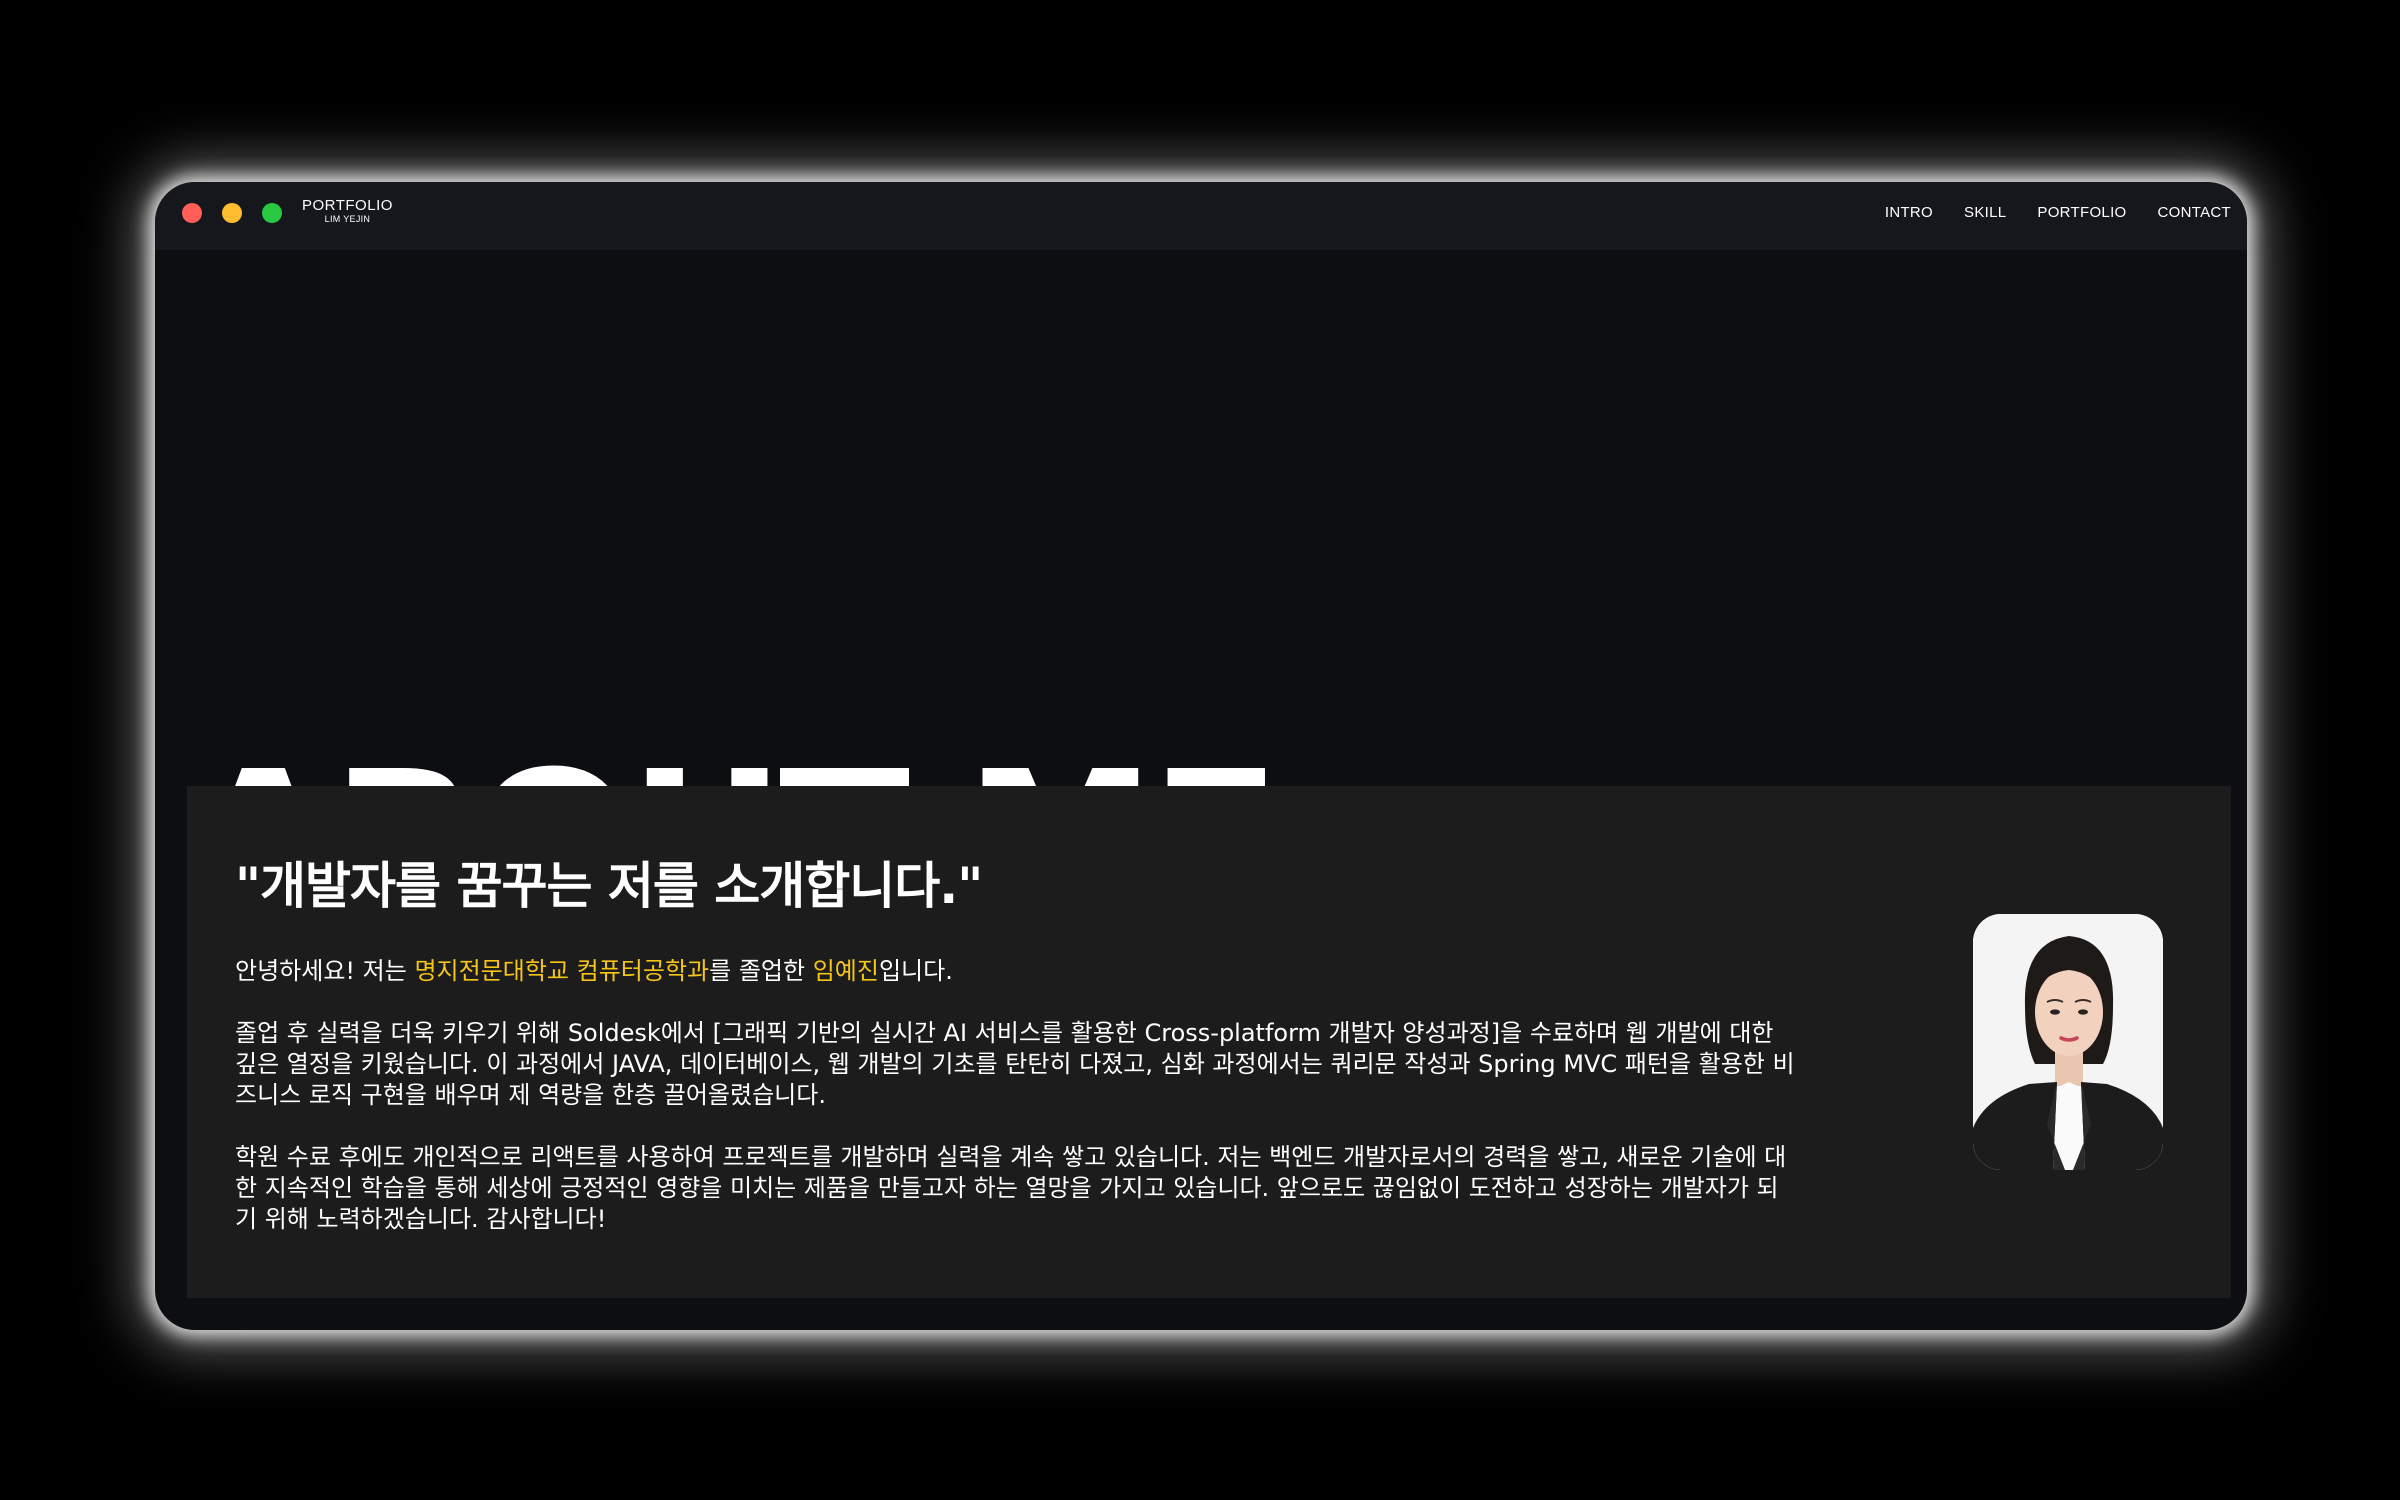 The width and height of the screenshot is (2400, 1500). What do you see at coordinates (1985, 212) in the screenshot?
I see `nav-item-skill: SKILL` at bounding box center [1985, 212].